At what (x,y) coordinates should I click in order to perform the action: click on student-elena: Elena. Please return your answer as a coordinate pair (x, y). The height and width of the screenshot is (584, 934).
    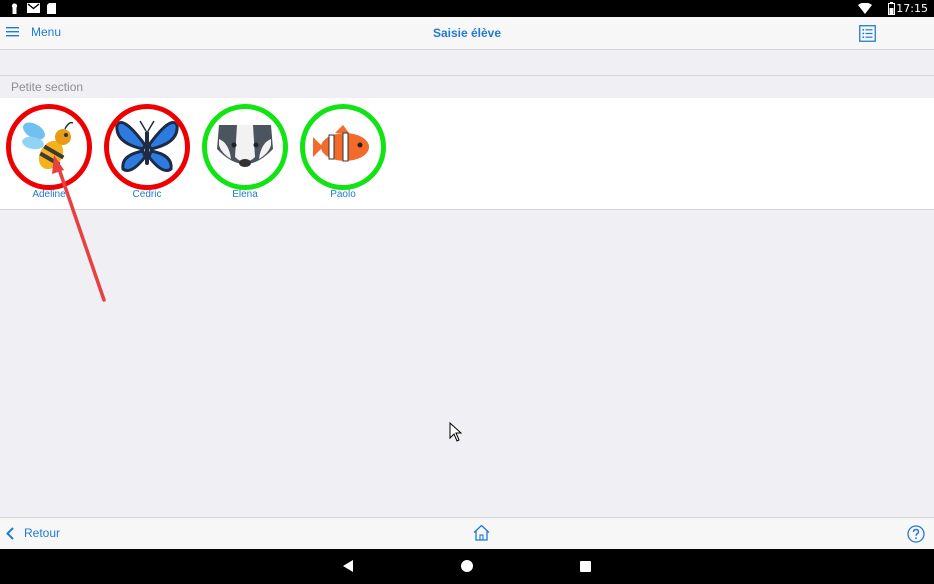
    Looking at the image, I should click on (245, 154).